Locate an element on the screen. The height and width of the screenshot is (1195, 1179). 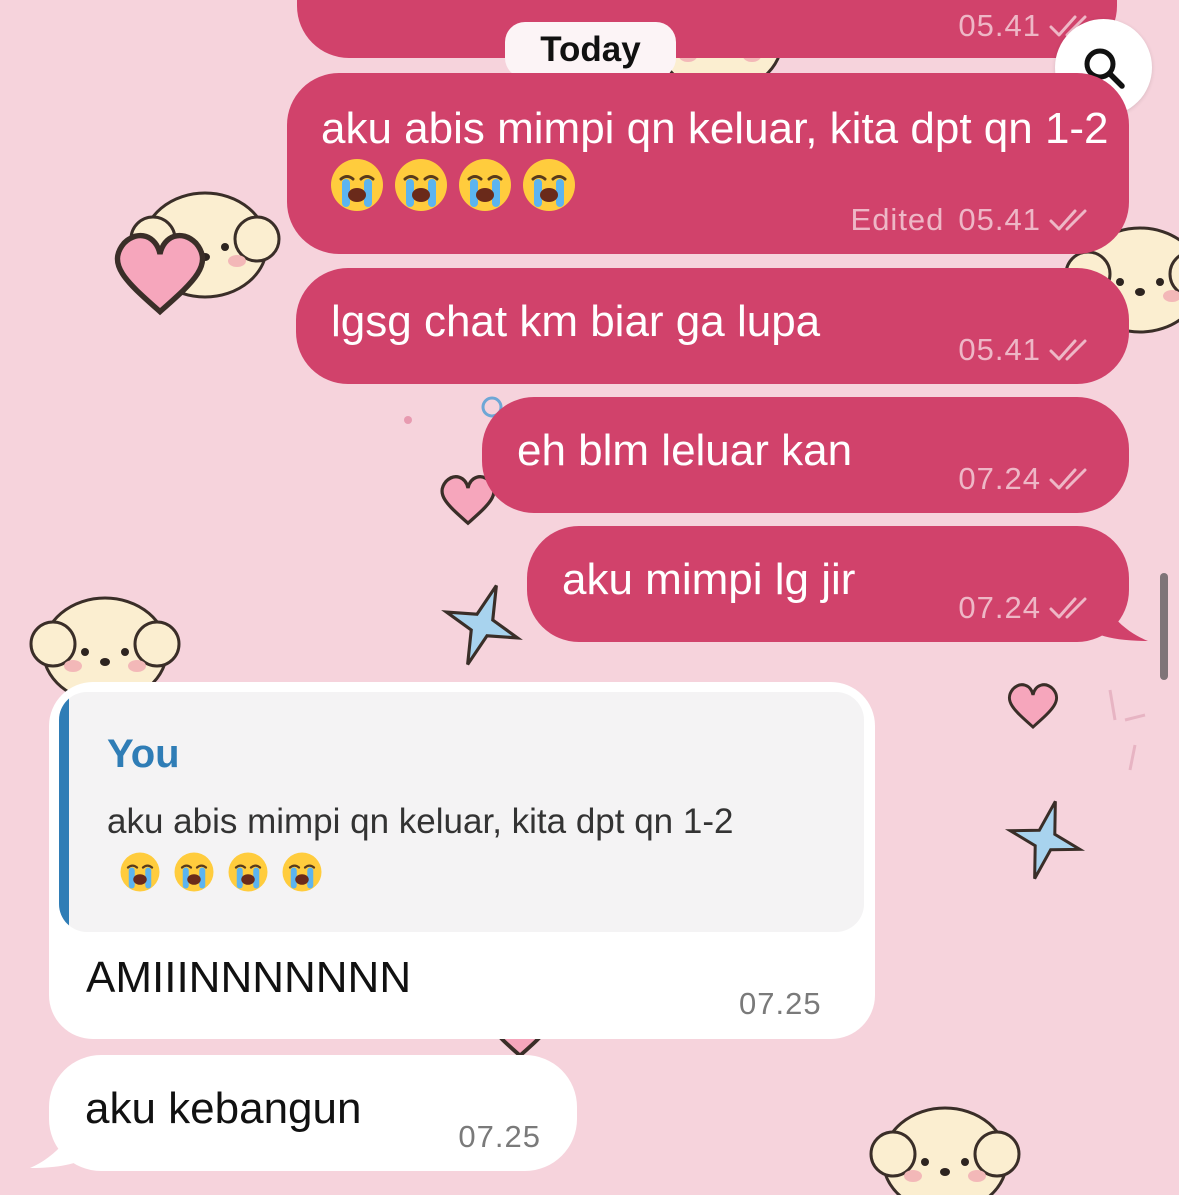
reply-accent-bar is located at coordinates (64, 812).